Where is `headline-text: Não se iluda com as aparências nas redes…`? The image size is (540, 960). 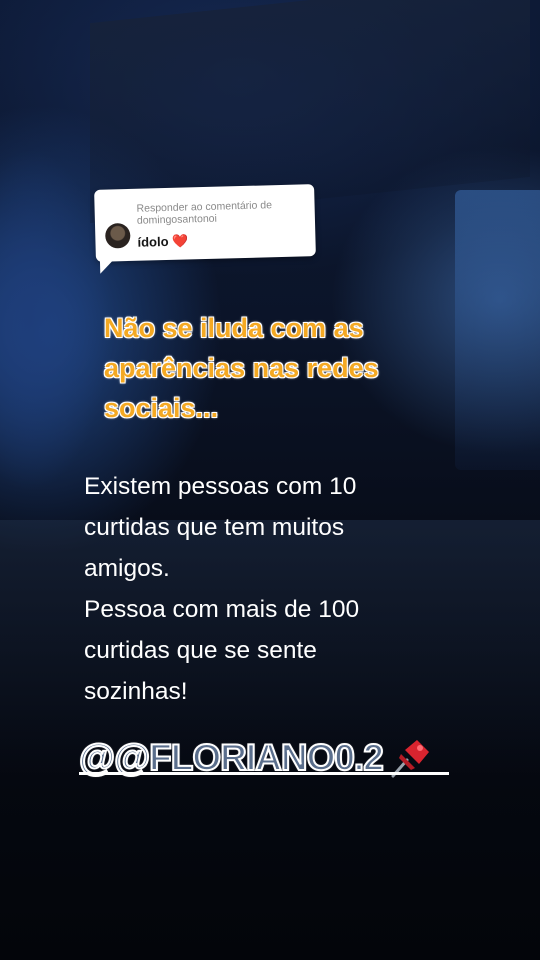 headline-text: Não se iluda com as aparências nas redes… is located at coordinates (241, 368).